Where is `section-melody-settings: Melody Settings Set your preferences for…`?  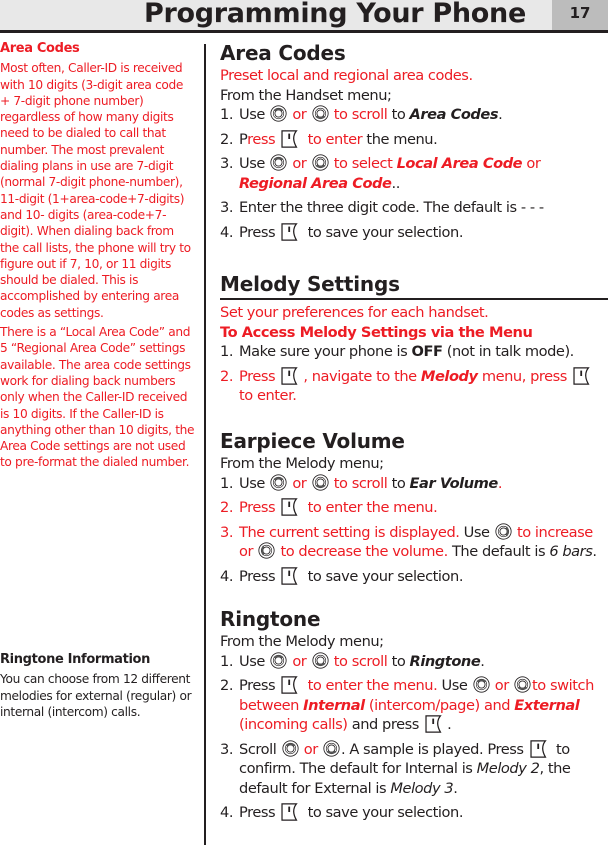 section-melody-settings: Melody Settings Set your preferences for… is located at coordinates (414, 338).